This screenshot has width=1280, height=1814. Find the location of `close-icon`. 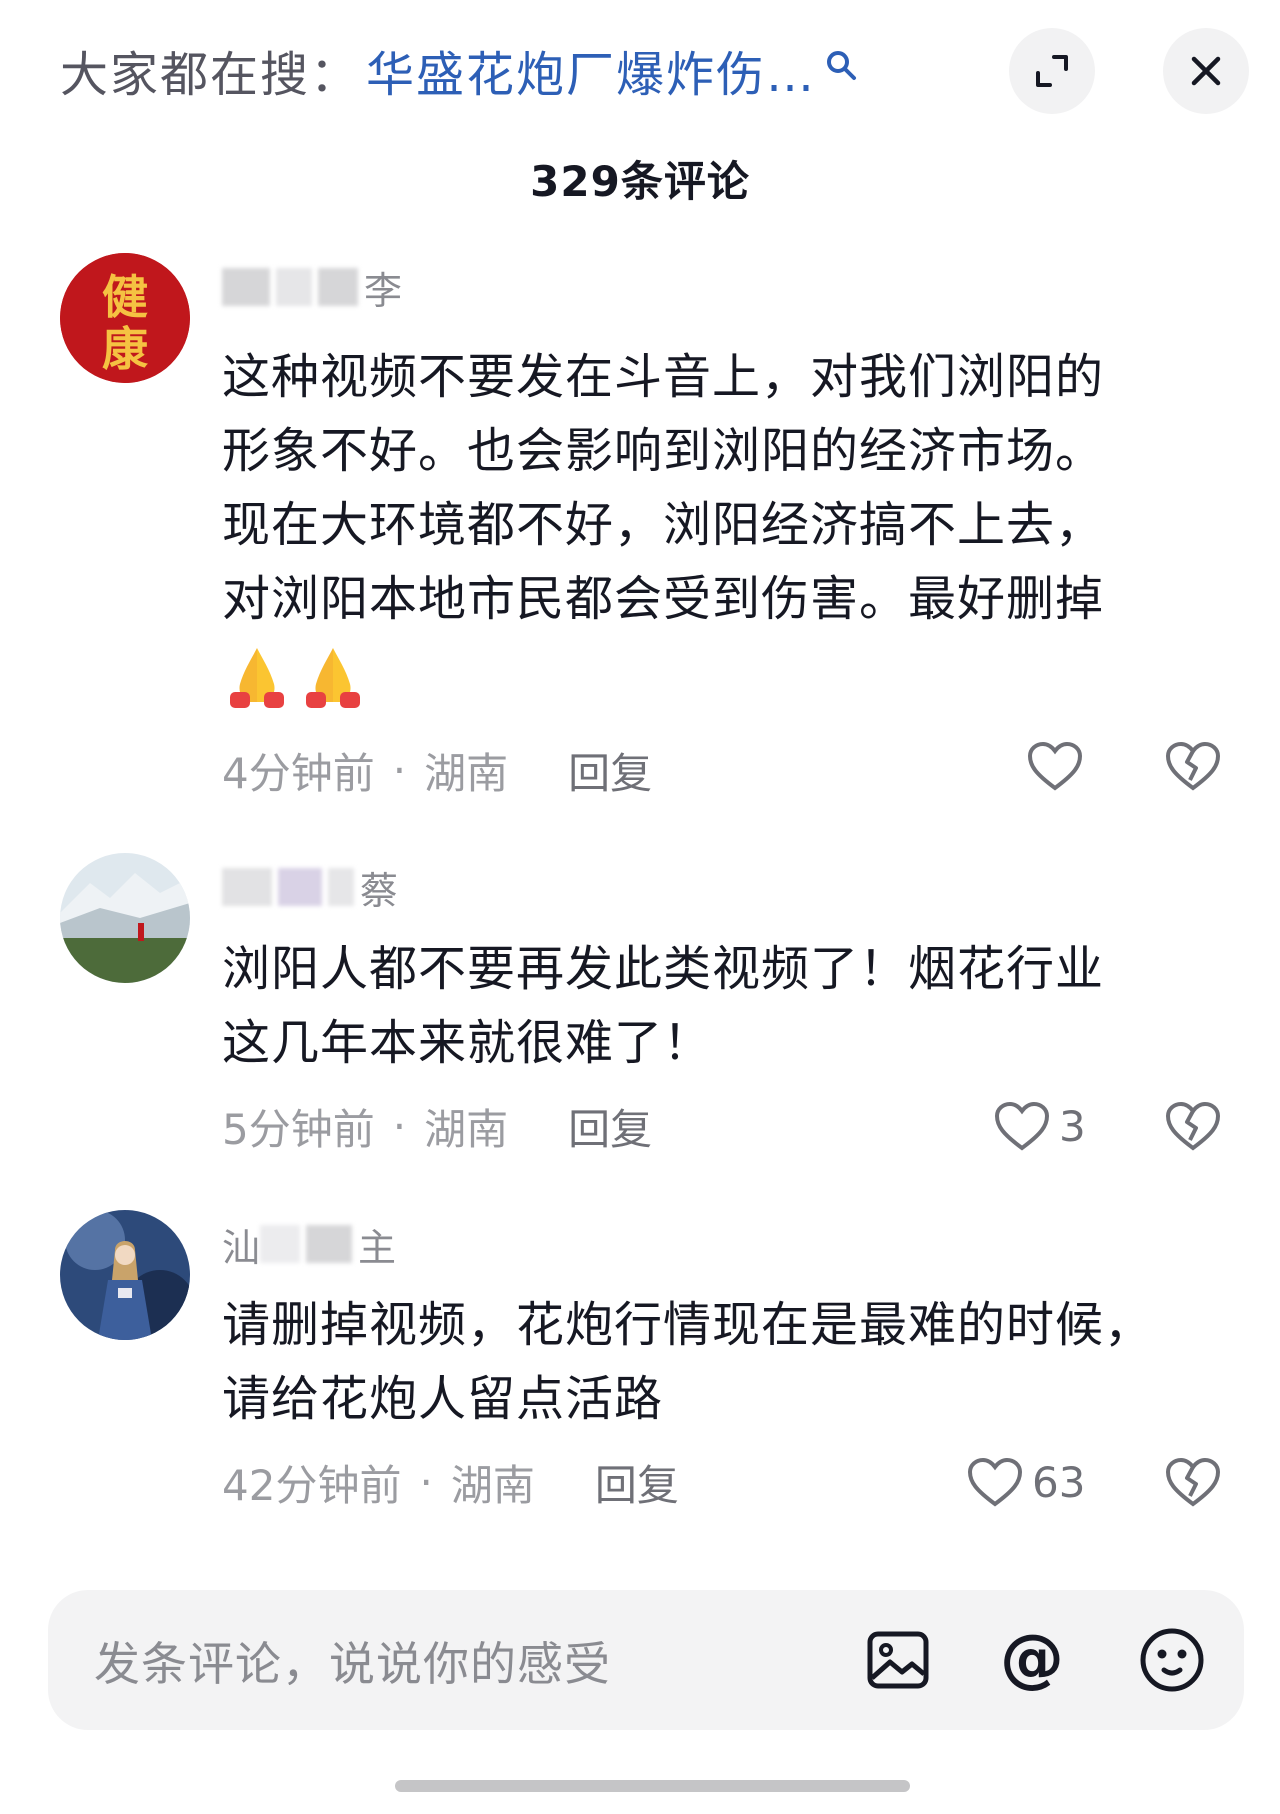

close-icon is located at coordinates (1206, 71).